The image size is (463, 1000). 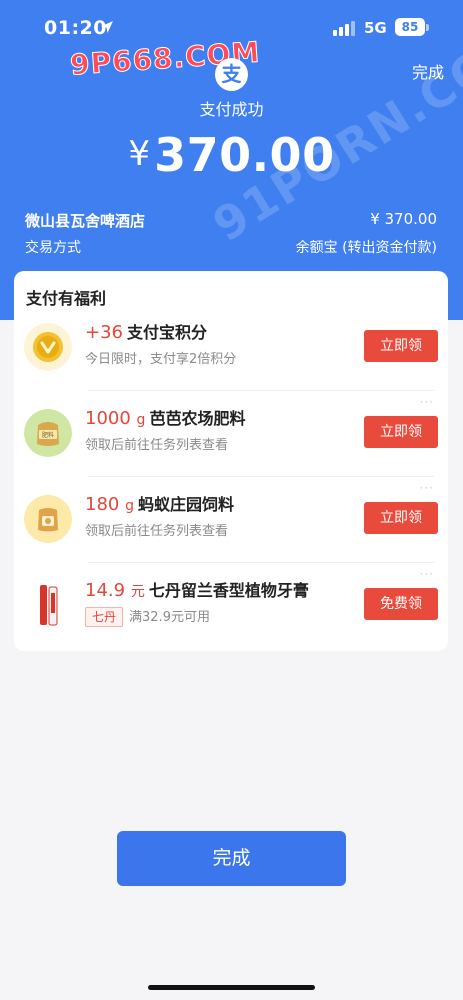 I want to click on offer-highlight: 180 g, so click(x=109, y=504).